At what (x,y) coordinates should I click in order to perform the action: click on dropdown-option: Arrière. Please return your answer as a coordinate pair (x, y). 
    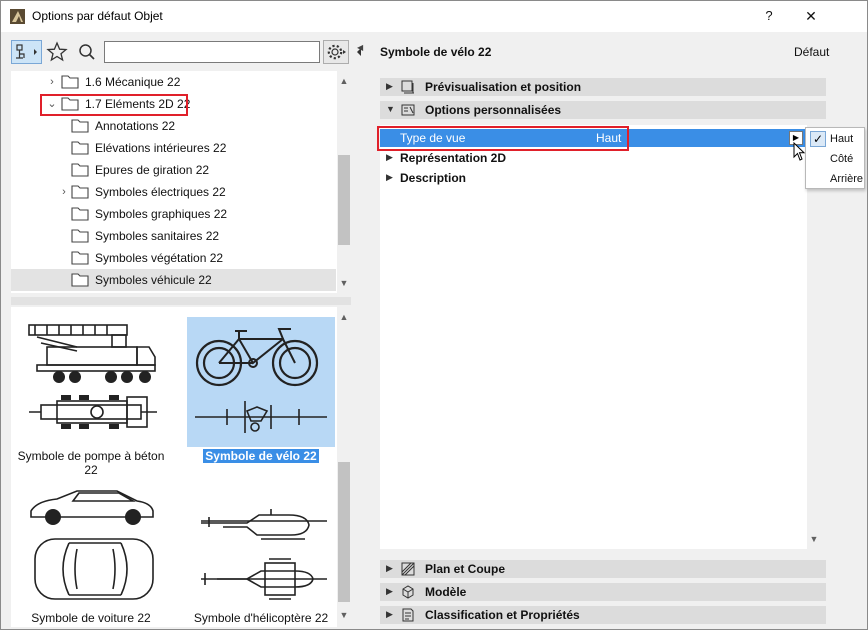
    Looking at the image, I should click on (835, 179).